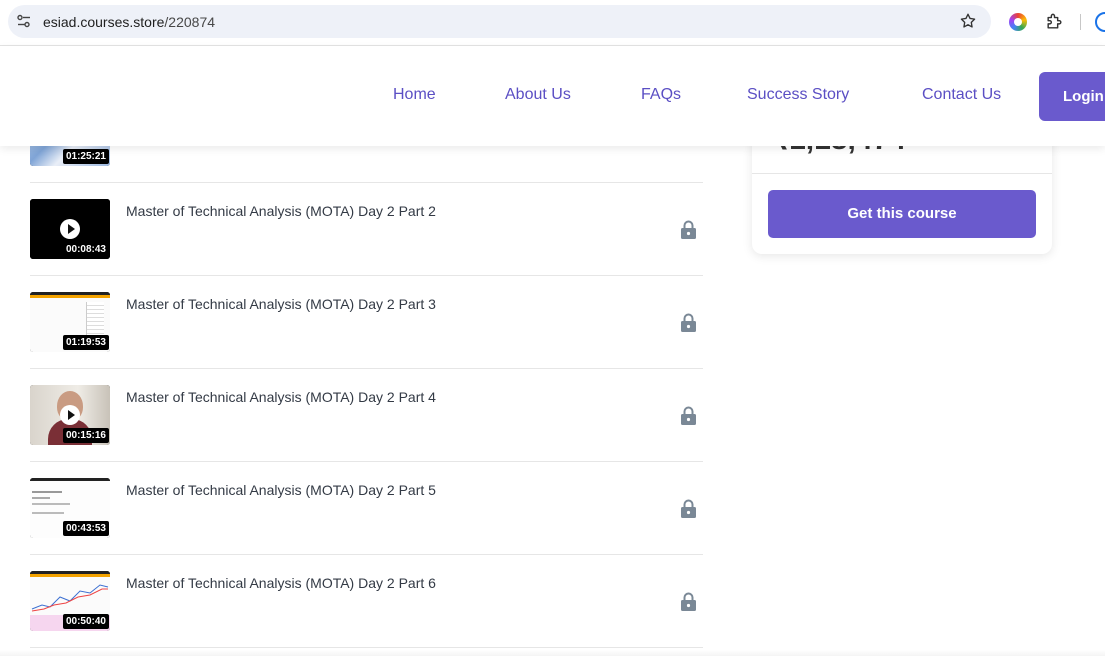  I want to click on lesson-duration: 00:15:16, so click(85, 435).